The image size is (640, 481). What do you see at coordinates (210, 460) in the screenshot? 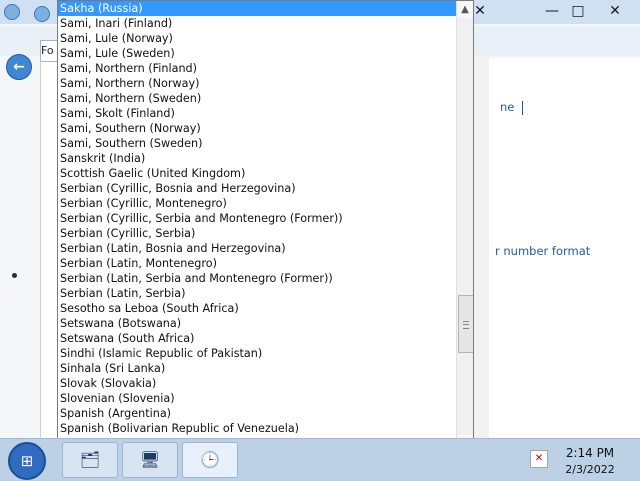
I see `taskbar-region-button: 🕒` at bounding box center [210, 460].